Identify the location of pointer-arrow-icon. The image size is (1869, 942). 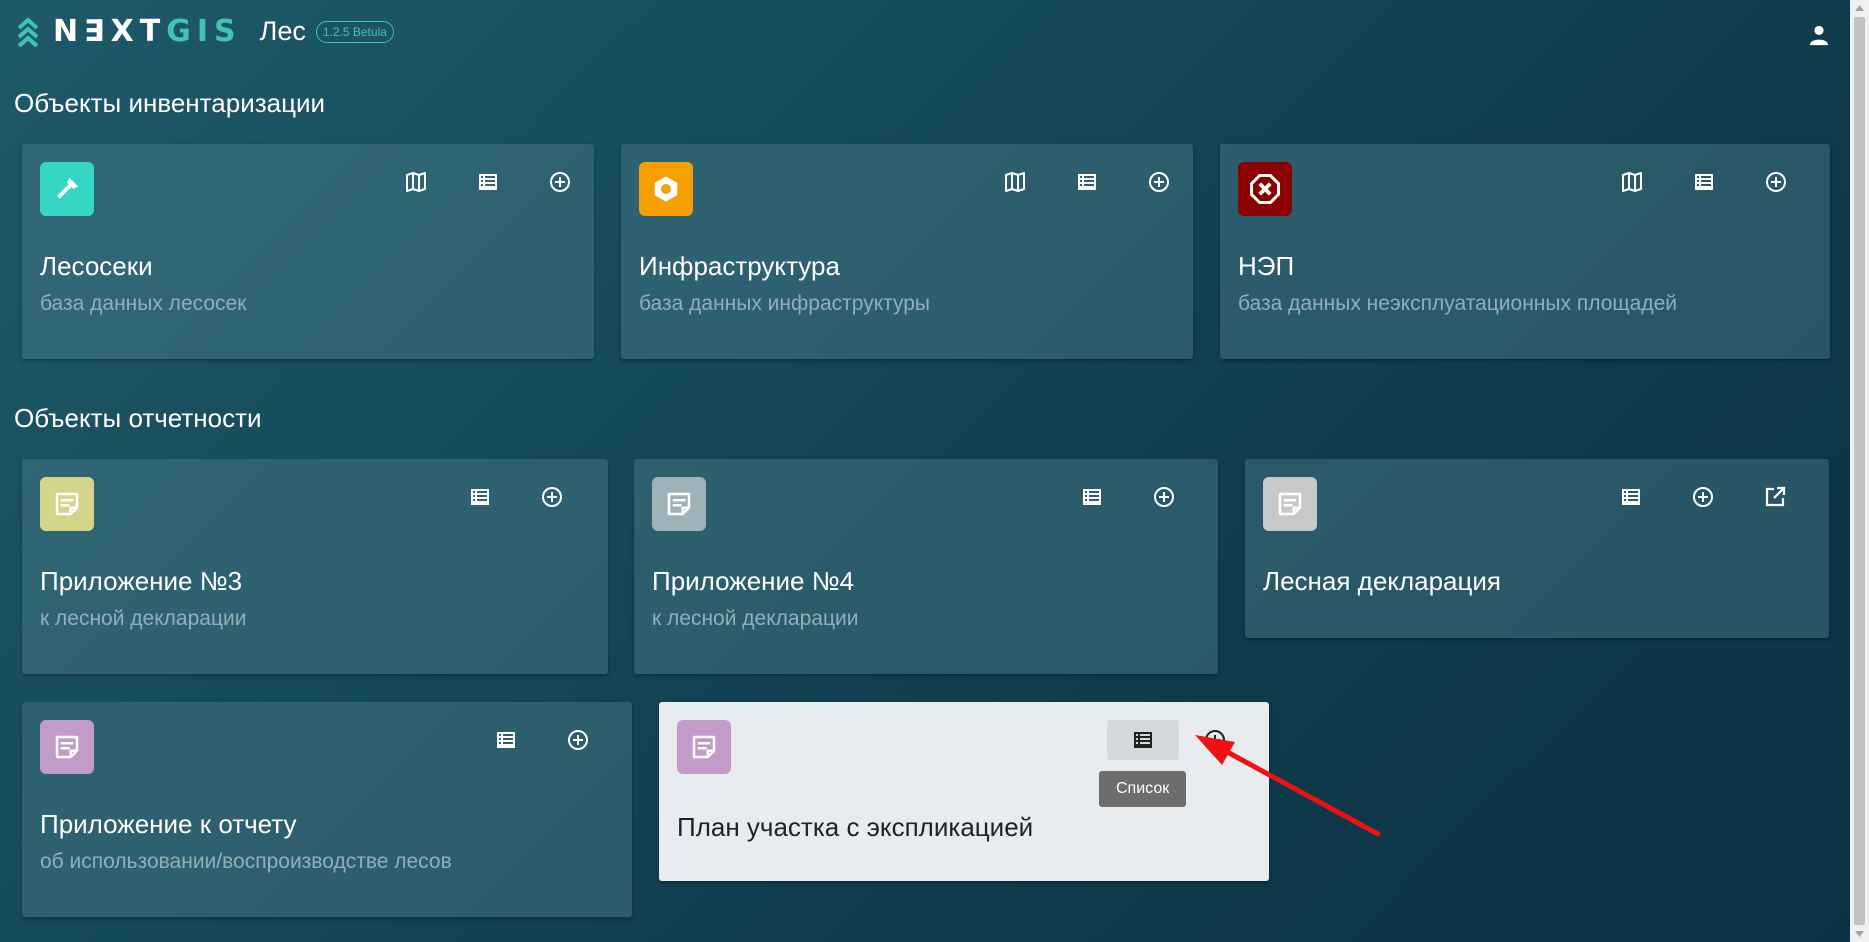
(1288, 786).